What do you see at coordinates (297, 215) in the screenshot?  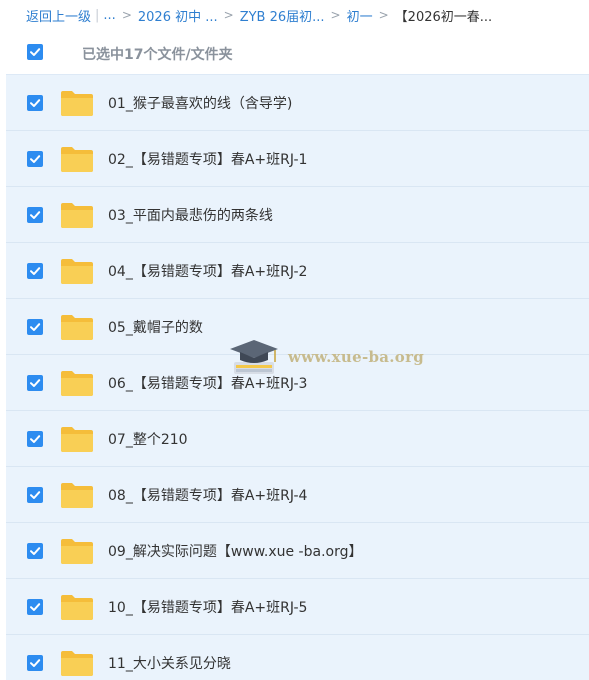 I see `file-row: 03_平面内最悲伤的两条线` at bounding box center [297, 215].